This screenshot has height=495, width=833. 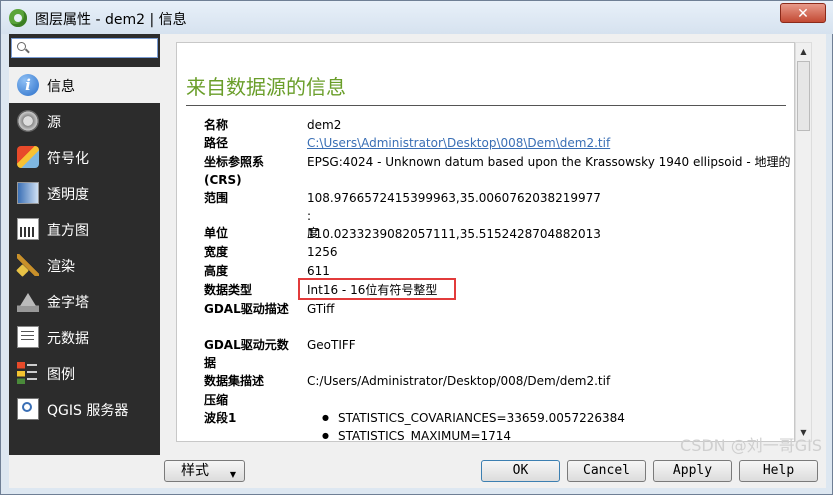 What do you see at coordinates (216, 143) in the screenshot?
I see `info-key: 路径` at bounding box center [216, 143].